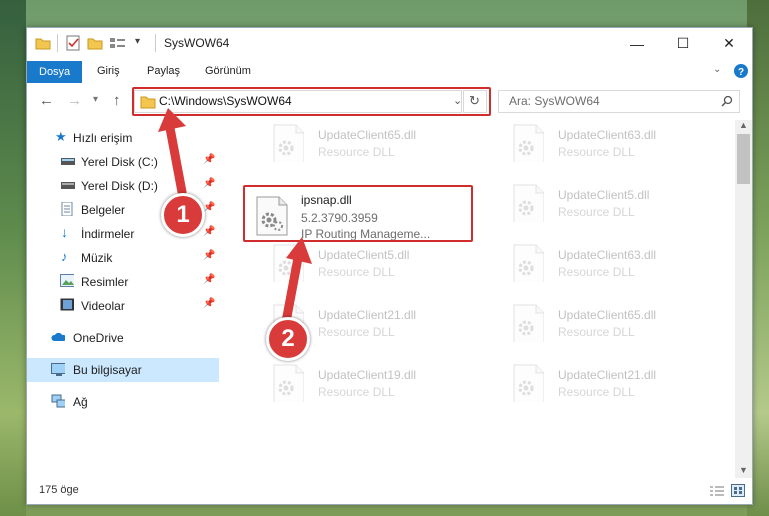 The width and height of the screenshot is (769, 516). What do you see at coordinates (183, 215) in the screenshot?
I see `step-1-badge: 1` at bounding box center [183, 215].